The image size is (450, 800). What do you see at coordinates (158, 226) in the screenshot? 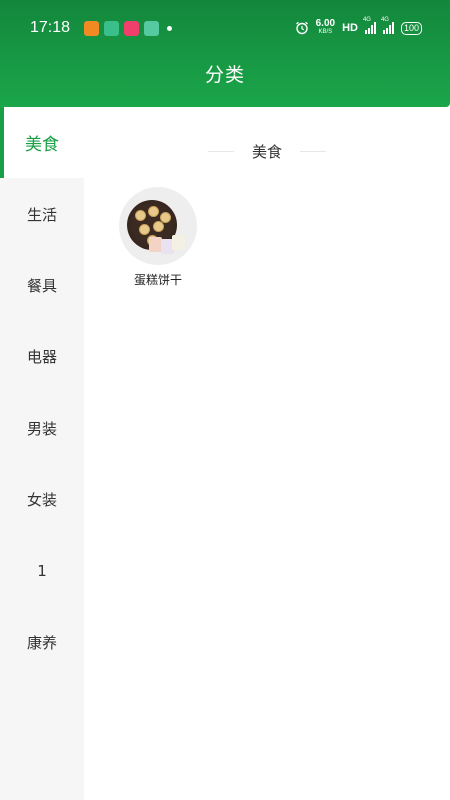
I see `category-thumbnail-image` at bounding box center [158, 226].